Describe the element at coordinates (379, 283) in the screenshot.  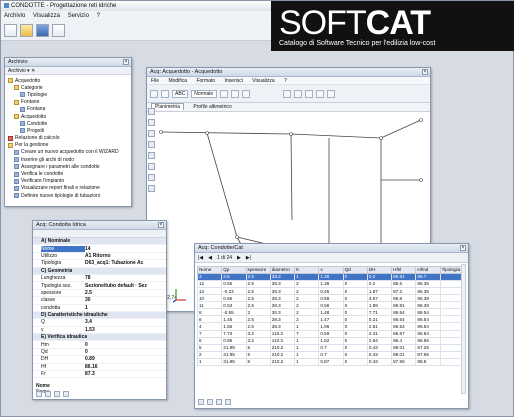
I see `table-cell: 0.2` at that location.